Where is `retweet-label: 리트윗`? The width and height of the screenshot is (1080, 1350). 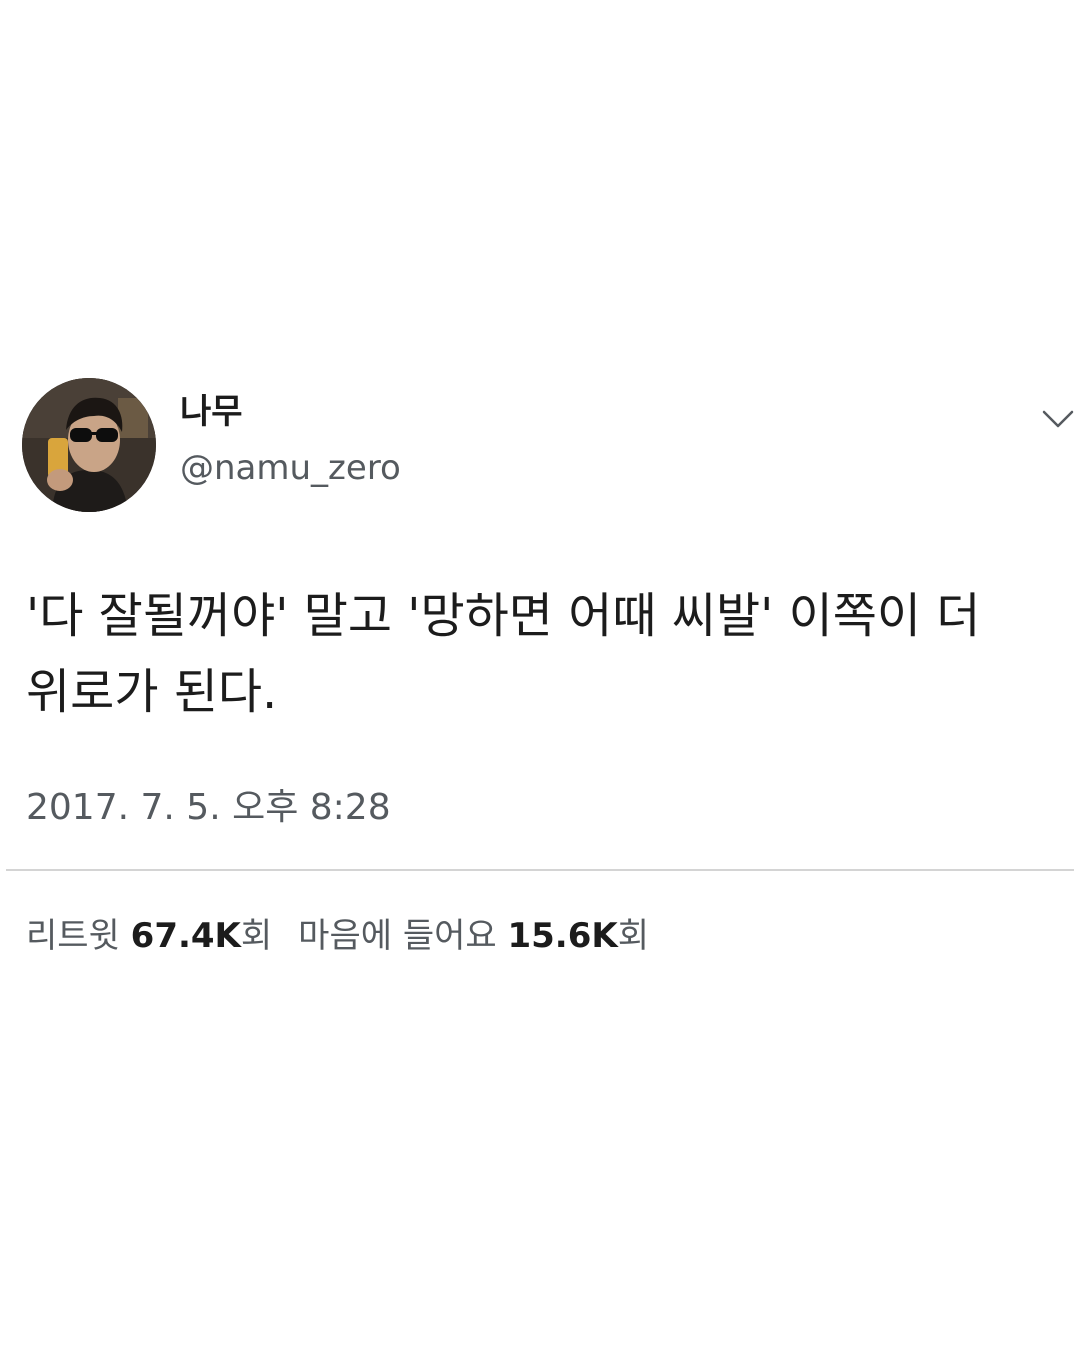 retweet-label: 리트윗 is located at coordinates (73, 936).